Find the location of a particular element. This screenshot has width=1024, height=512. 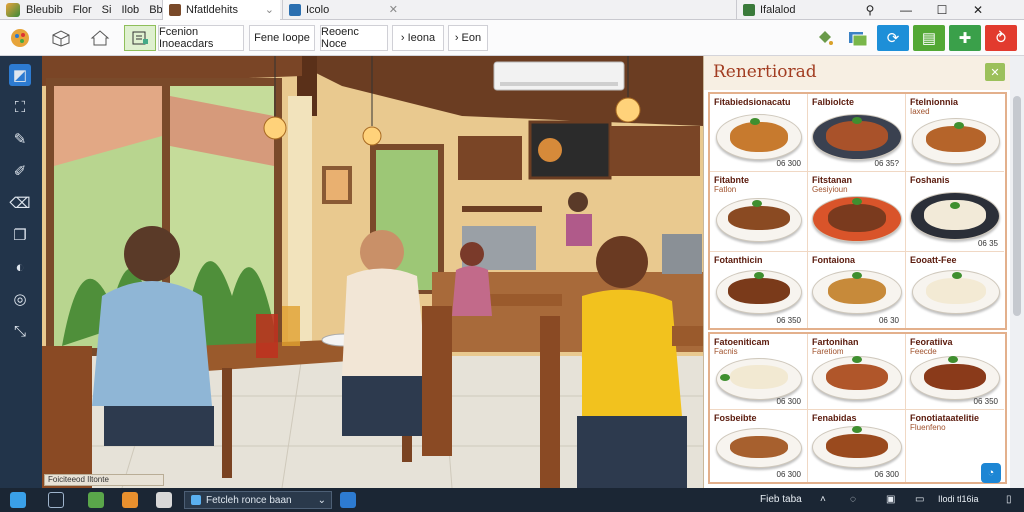

menu-item: Flor is located at coordinates (82, 10).